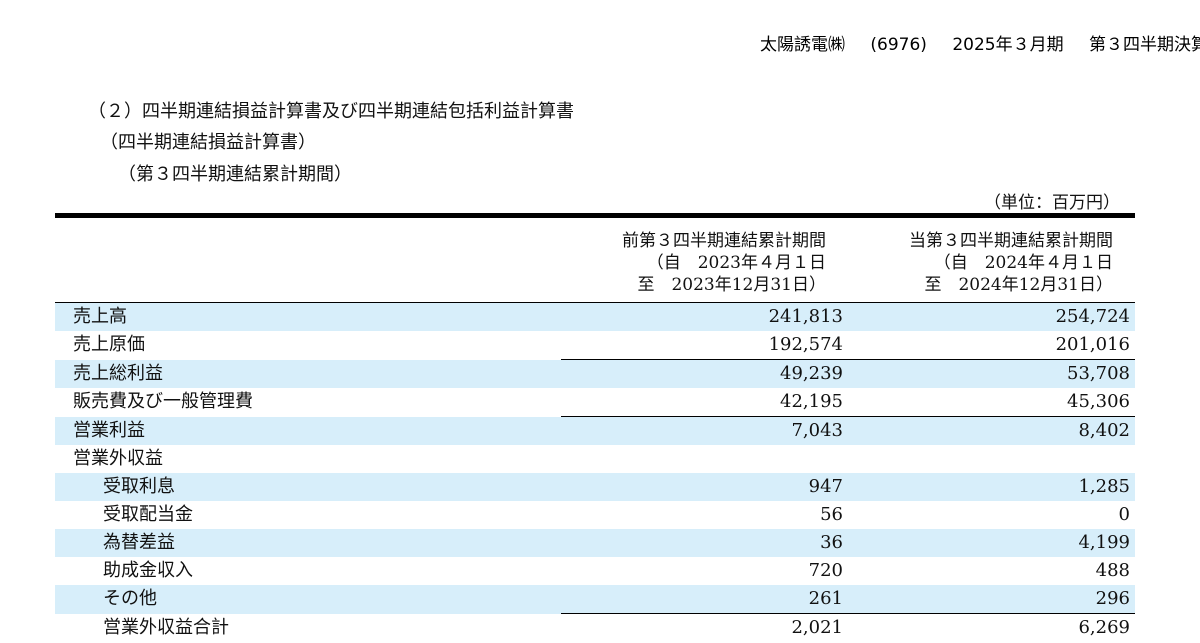 The width and height of the screenshot is (1200, 643). I want to click on table-row: 販売費及び一般管理費 42,195 45,306, so click(595, 402).